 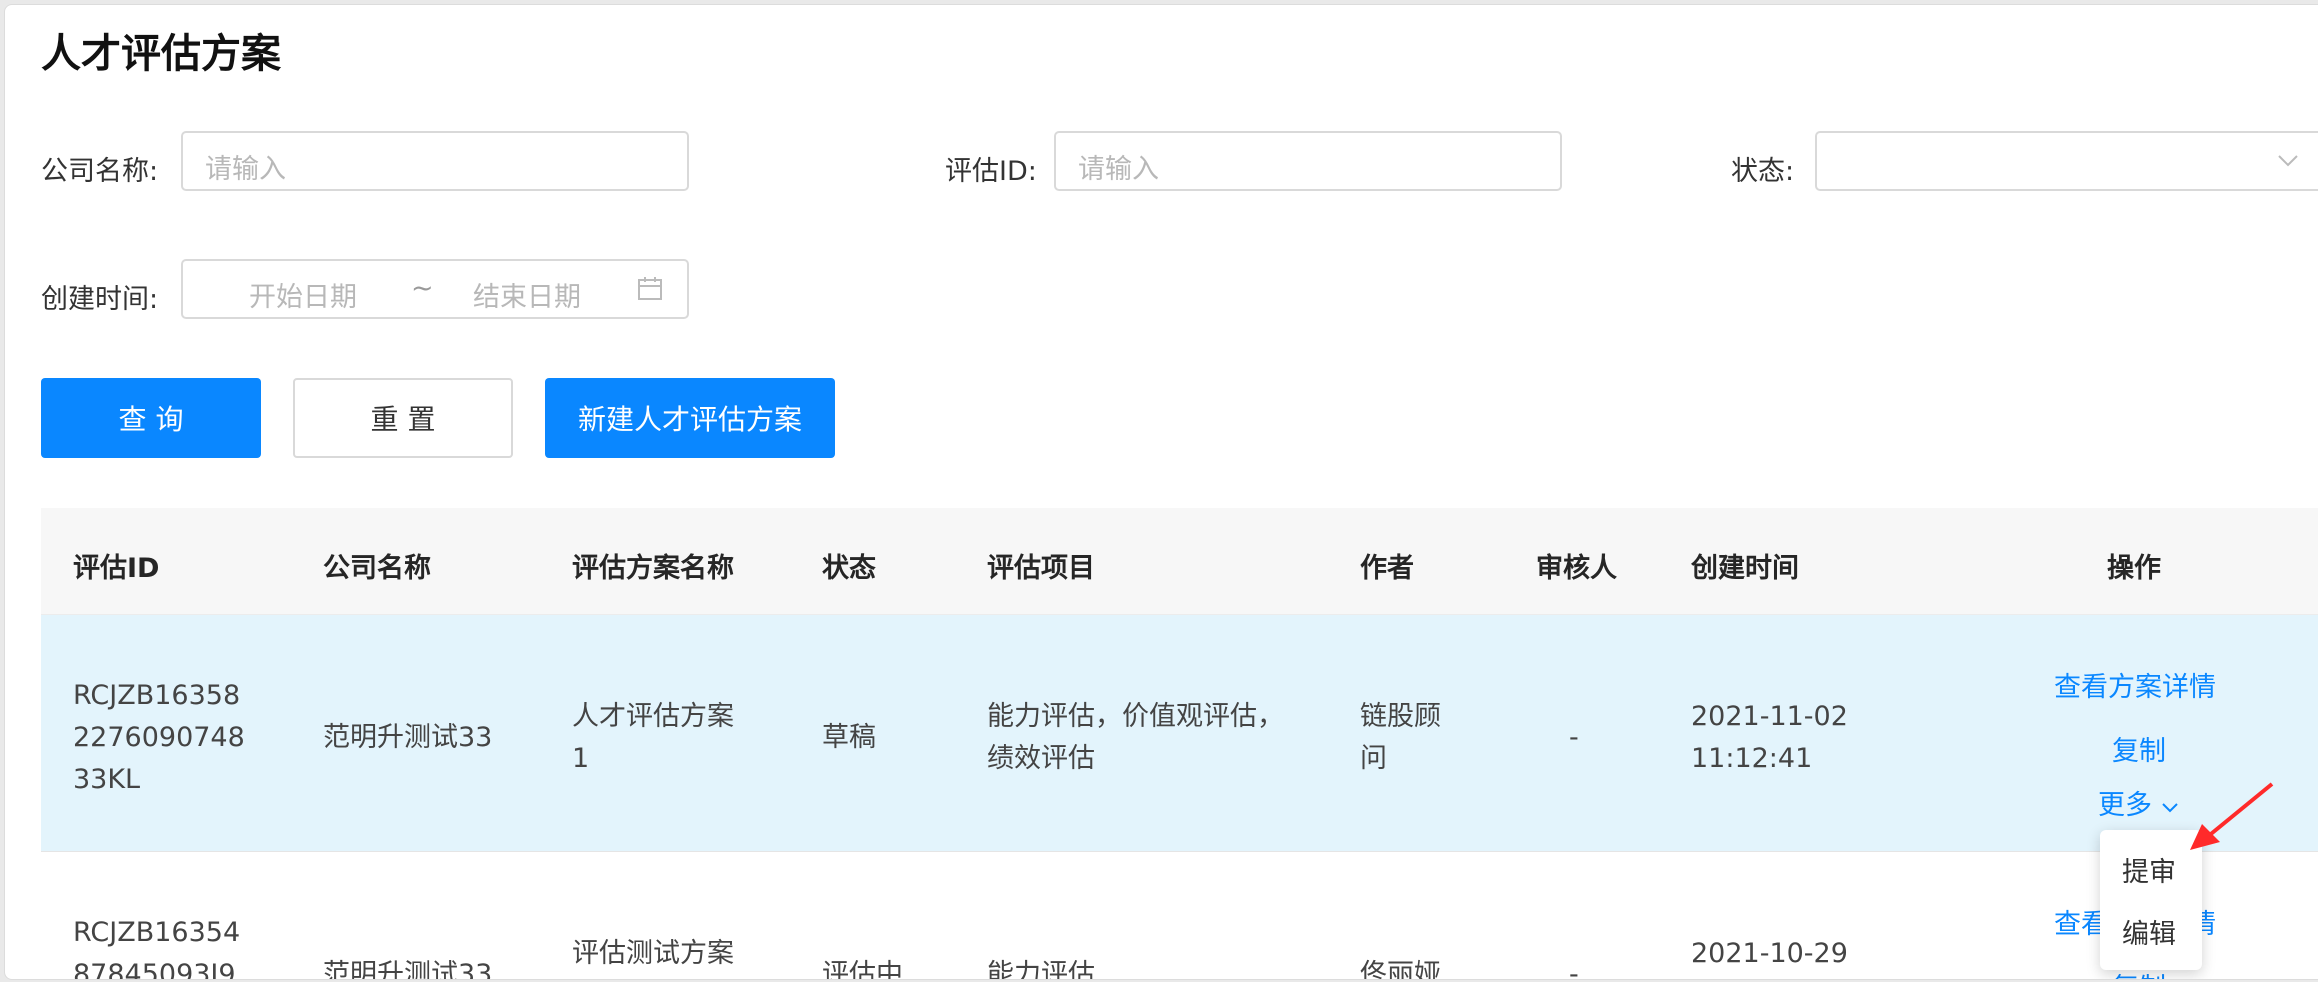 What do you see at coordinates (245, 169) in the screenshot?
I see `company-placeholder: 请输入` at bounding box center [245, 169].